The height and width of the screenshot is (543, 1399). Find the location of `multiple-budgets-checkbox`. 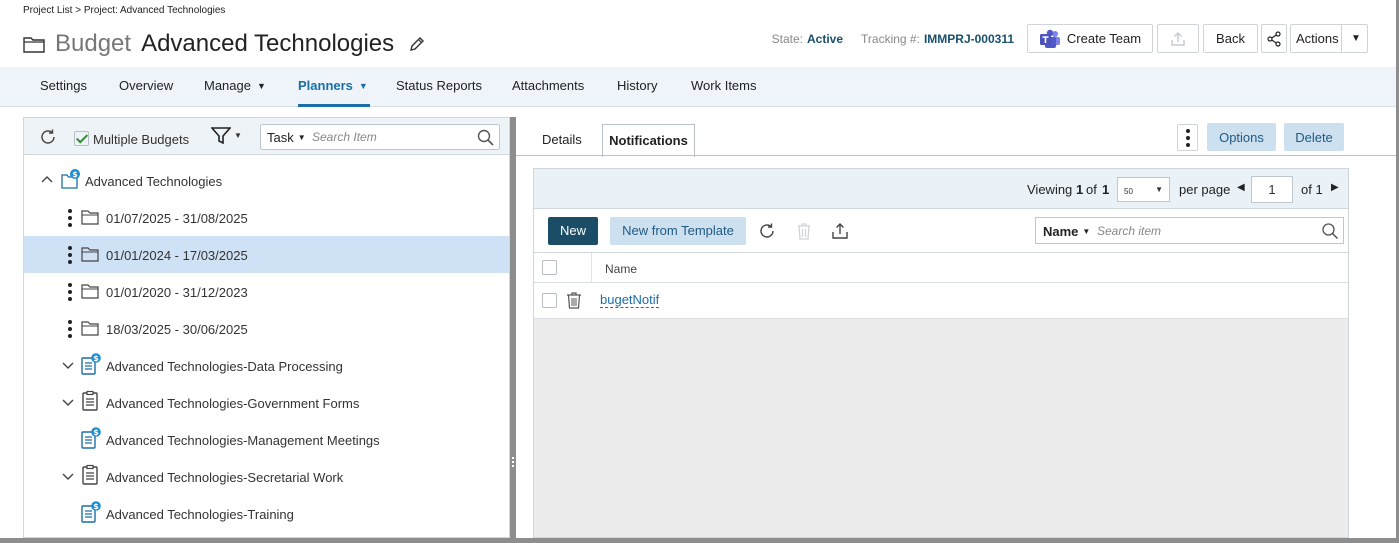

multiple-budgets-checkbox is located at coordinates (81, 138).